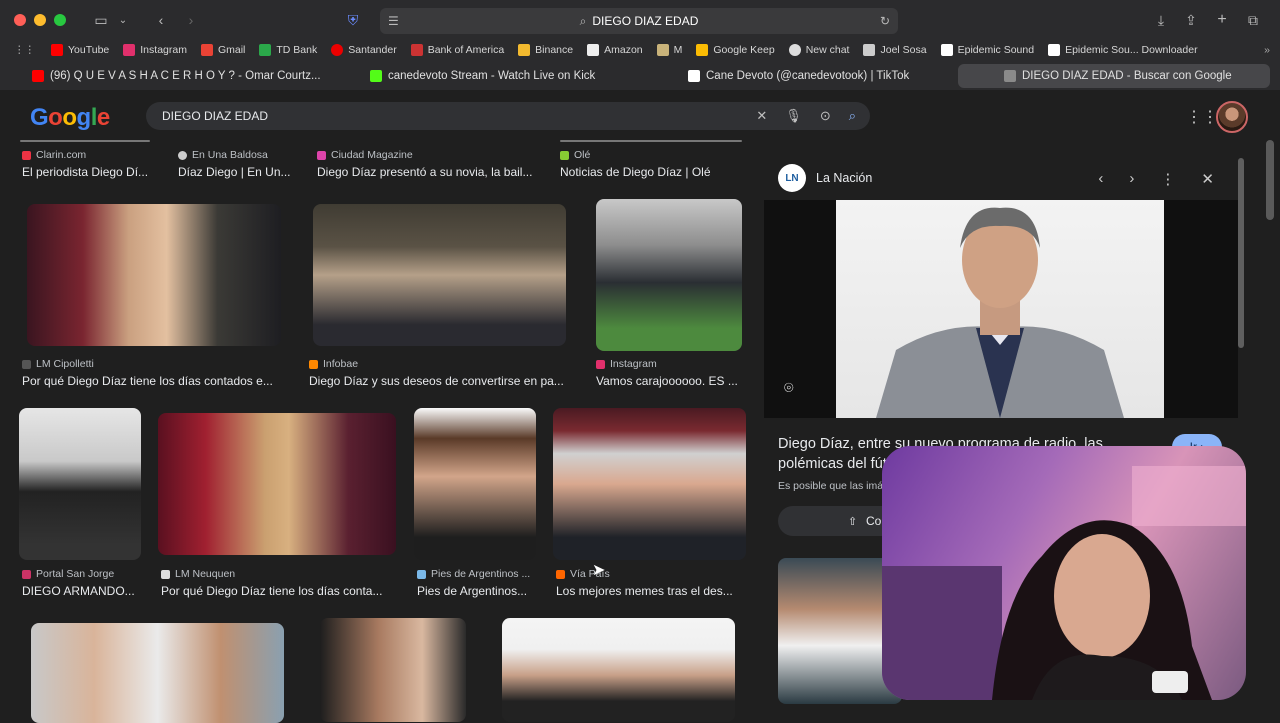  Describe the element at coordinates (554, 50) in the screenshot. I see `bookmark-label: Binance` at that location.